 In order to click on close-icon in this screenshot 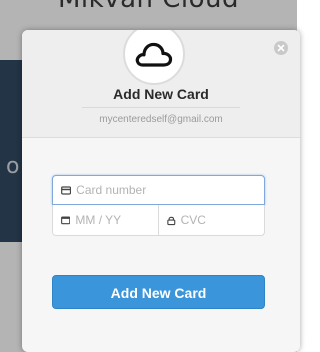, I will do `click(281, 48)`.